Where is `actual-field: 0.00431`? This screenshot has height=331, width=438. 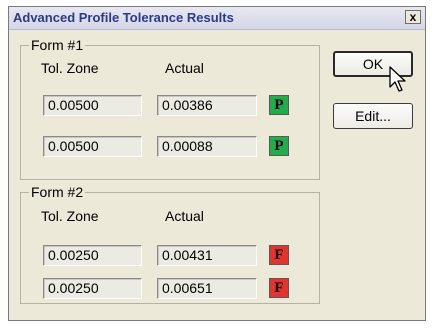
actual-field: 0.00431 is located at coordinates (207, 255).